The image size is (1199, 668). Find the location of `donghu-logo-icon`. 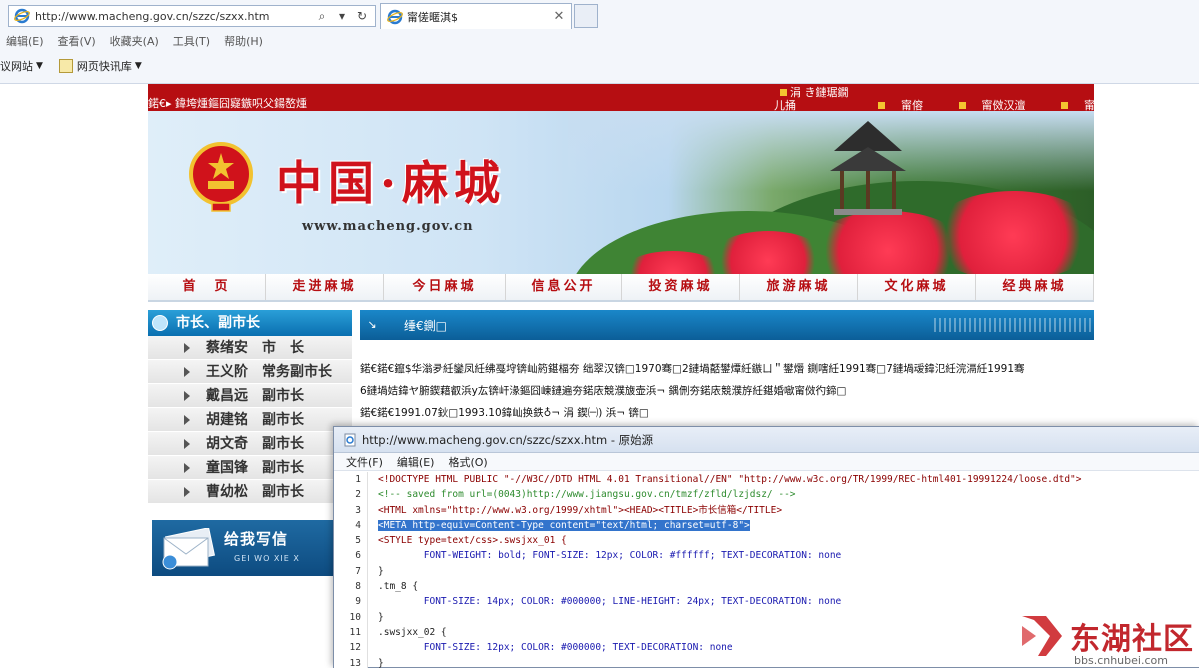

donghu-logo-icon is located at coordinates (1042, 636).